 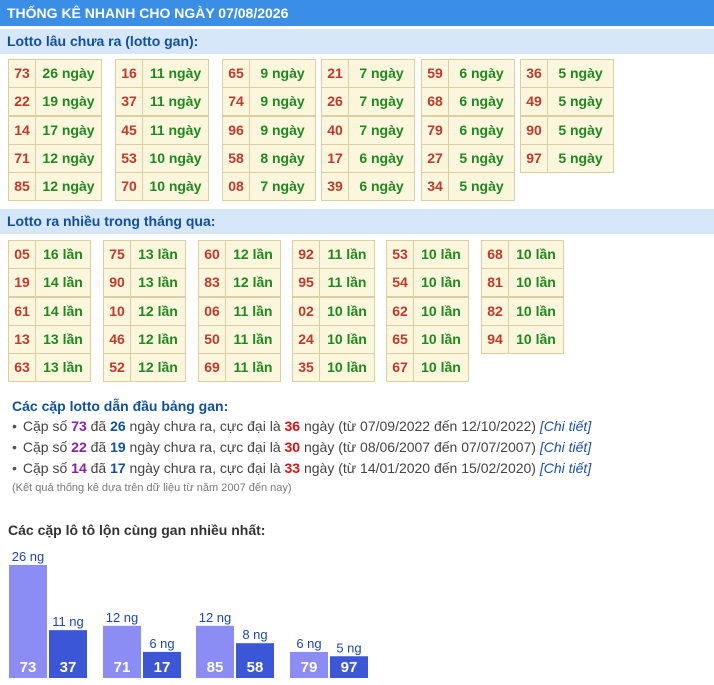 I want to click on bar-value-label: 11 ng, so click(x=68, y=621).